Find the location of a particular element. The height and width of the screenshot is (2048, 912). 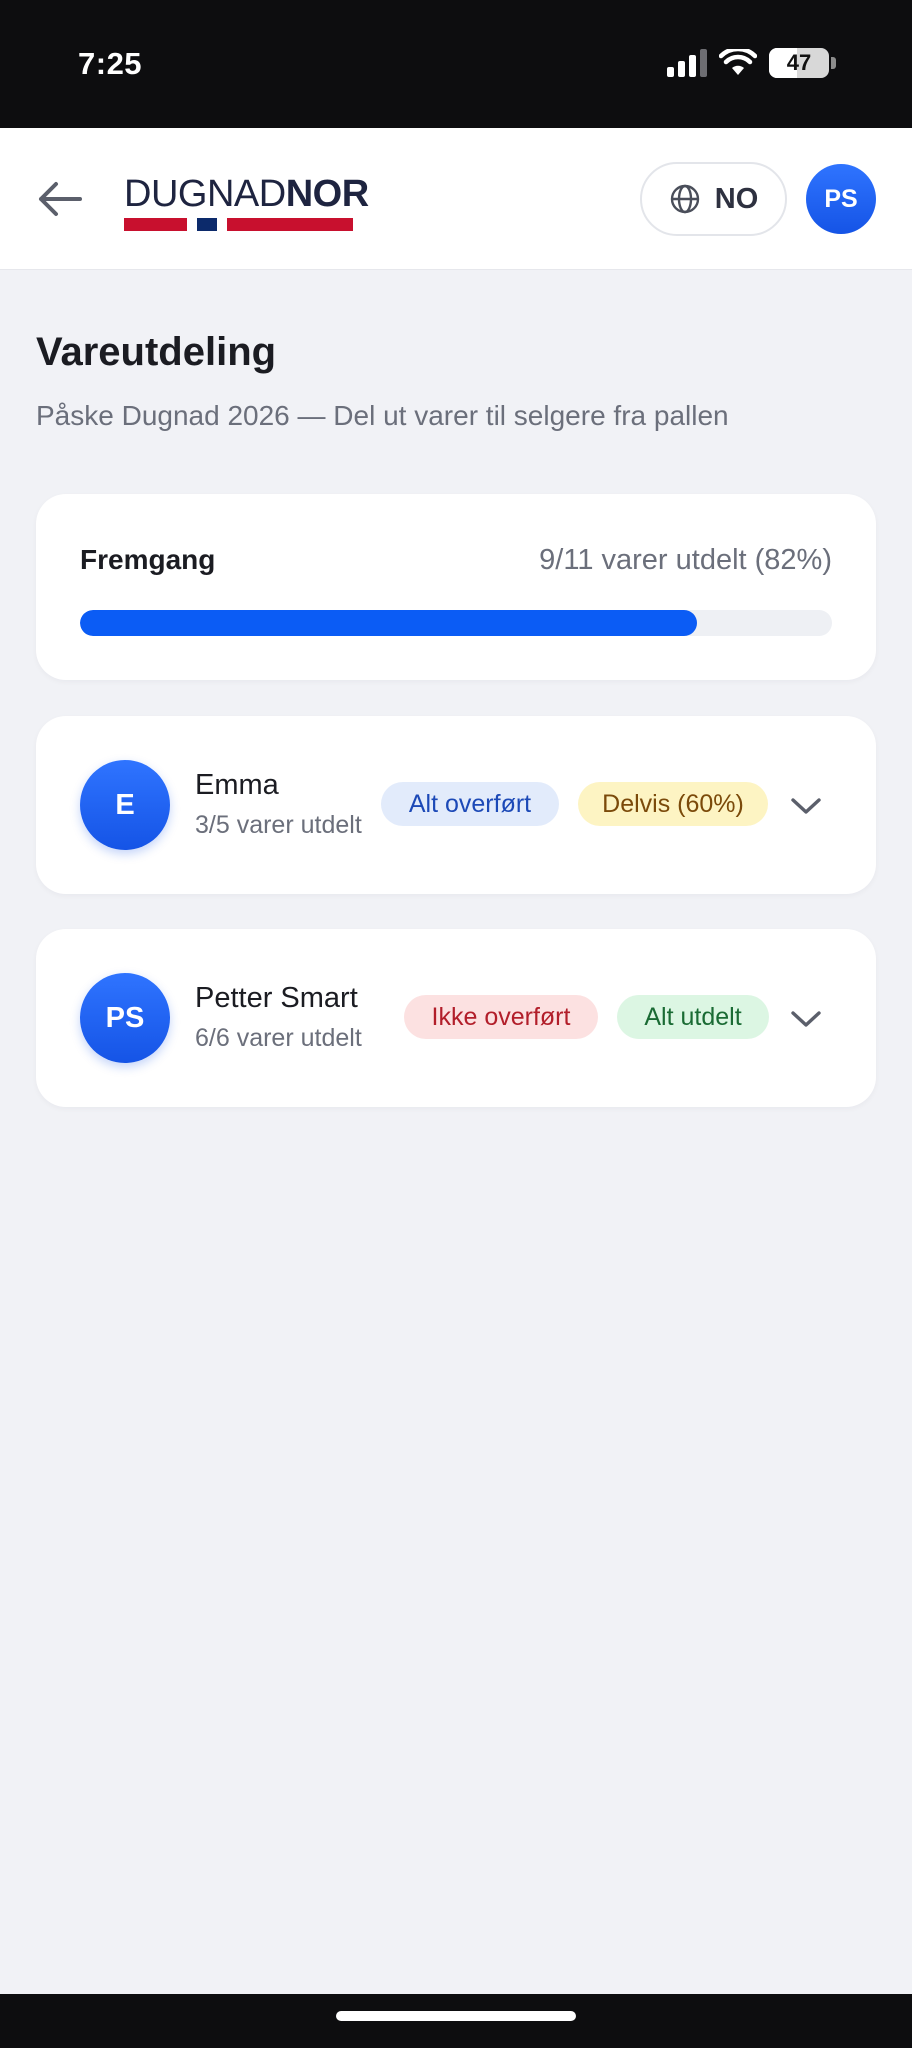

distribution-status-badge: Delvis (60%) is located at coordinates (673, 804).